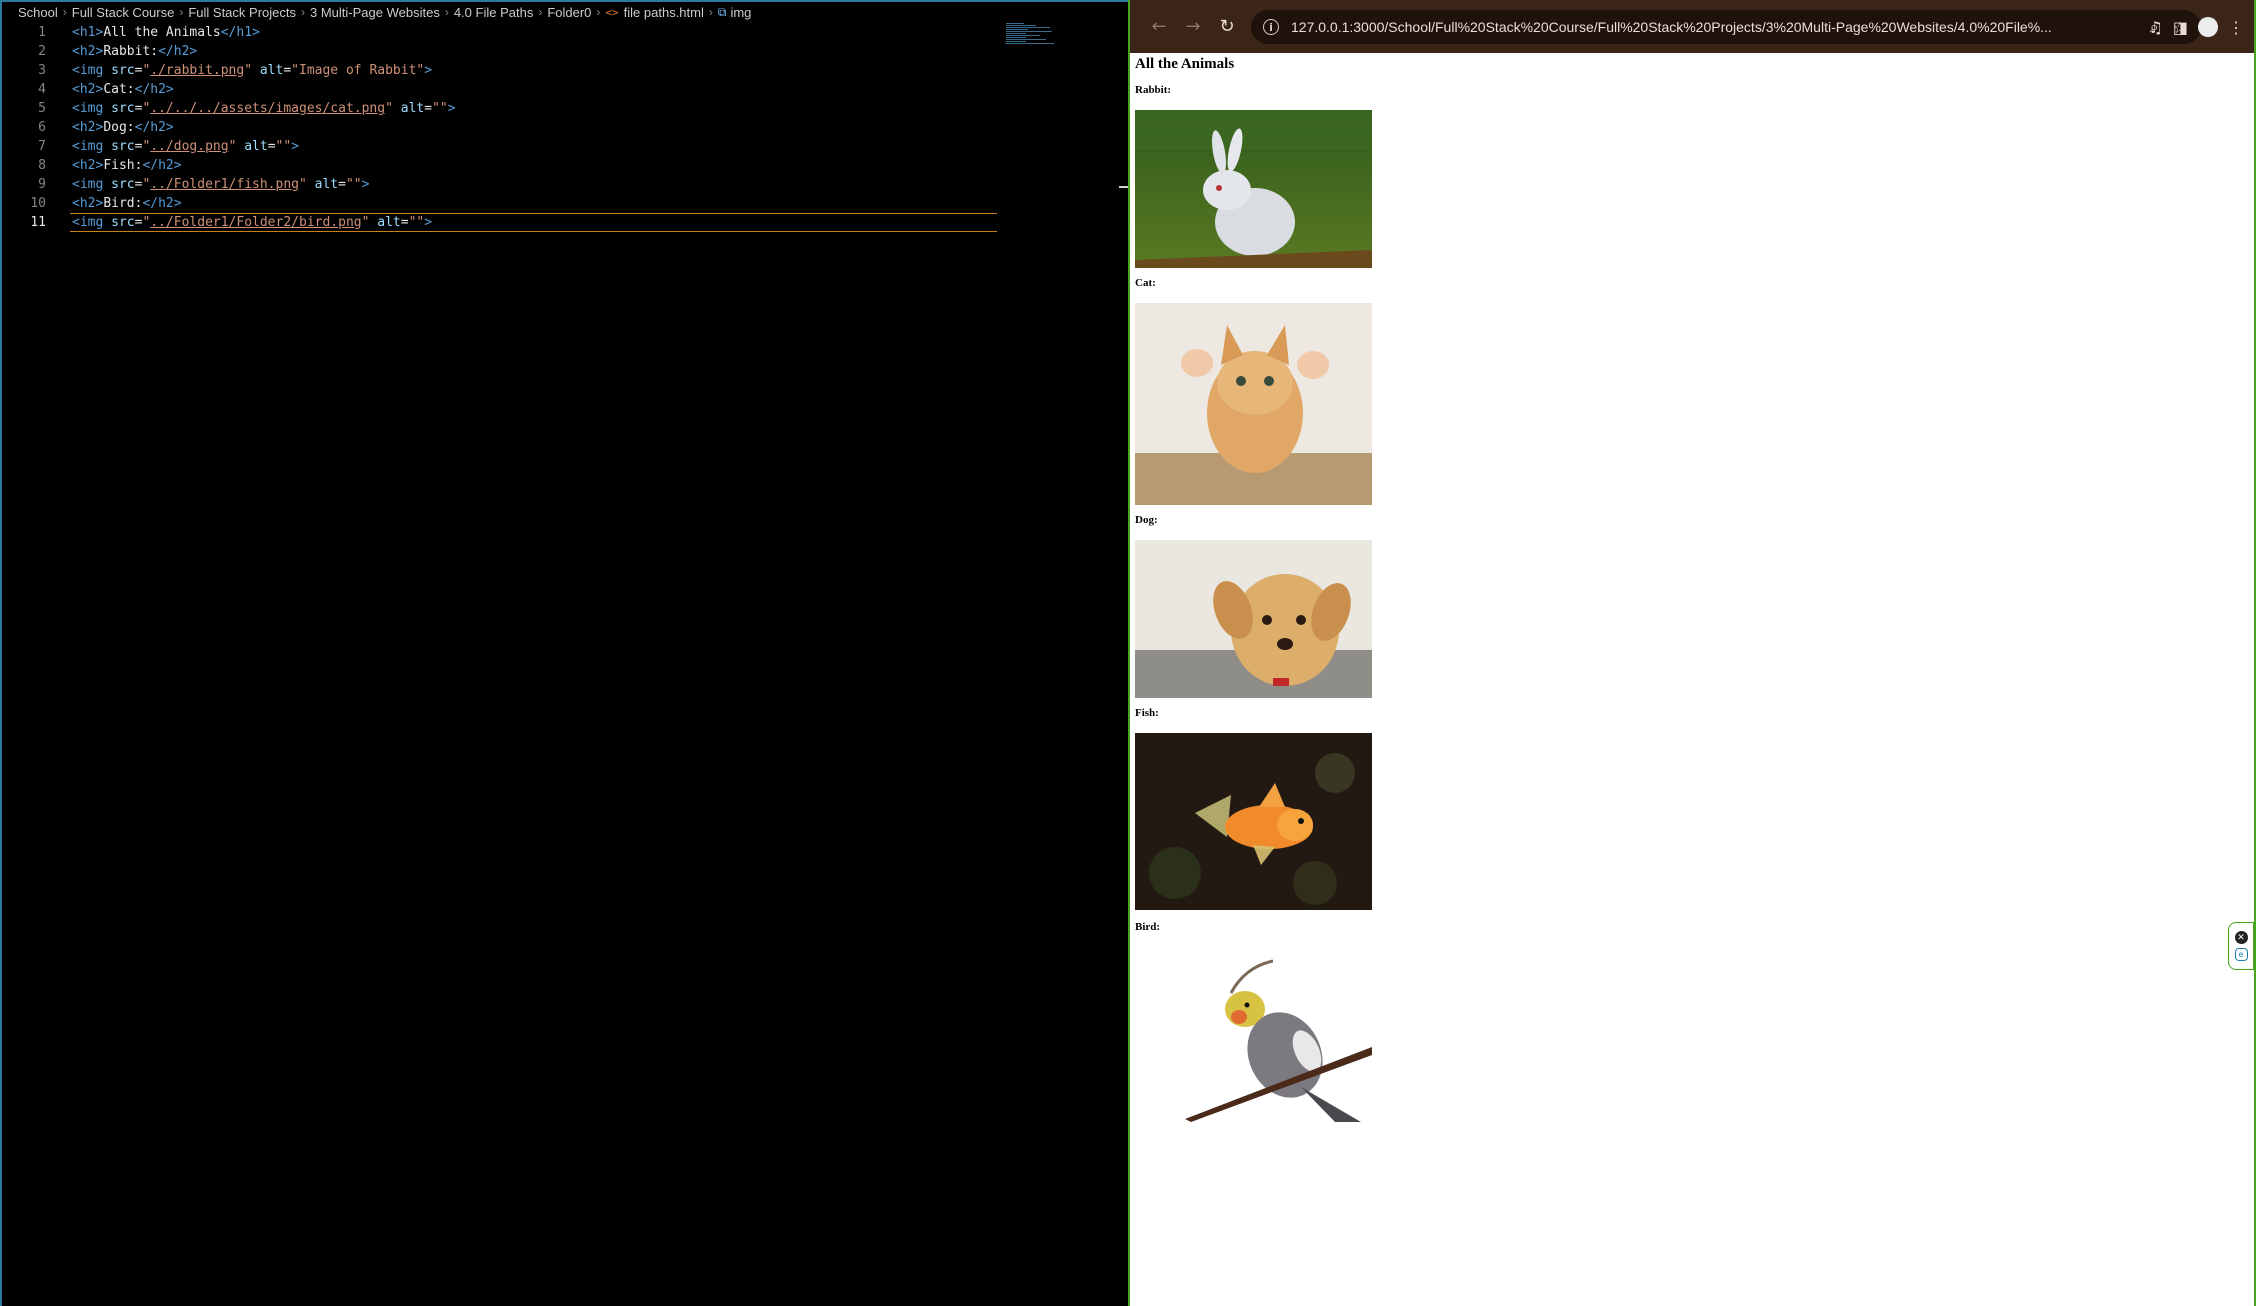  I want to click on breadcrumb-file: file paths.html, so click(664, 12).